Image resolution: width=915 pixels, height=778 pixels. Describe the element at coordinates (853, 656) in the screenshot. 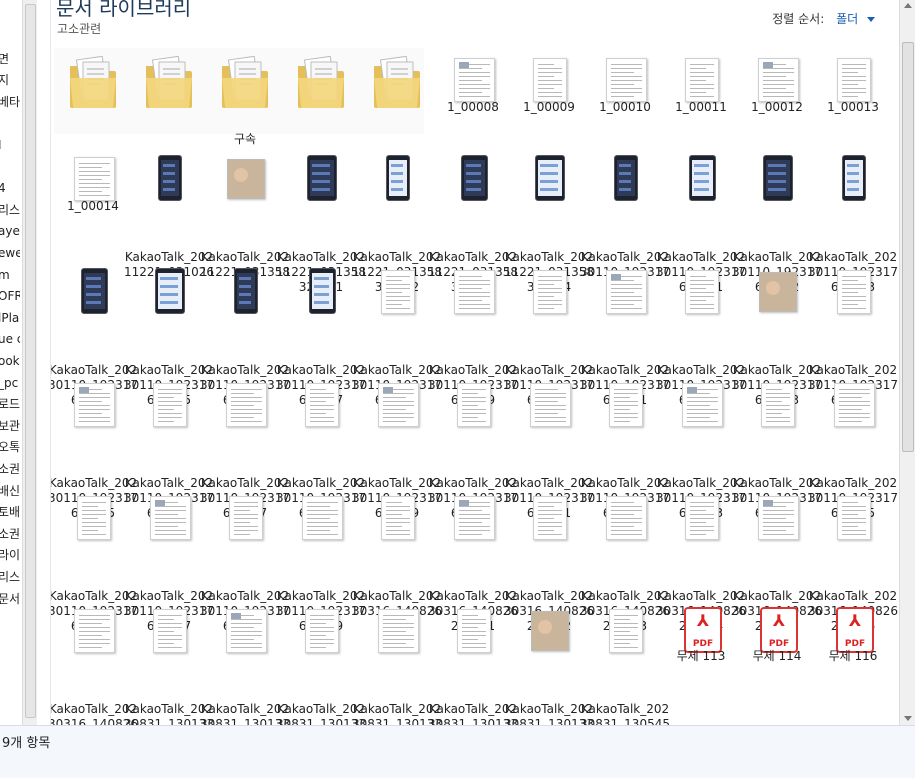

I see `file-name: 무제 116` at that location.